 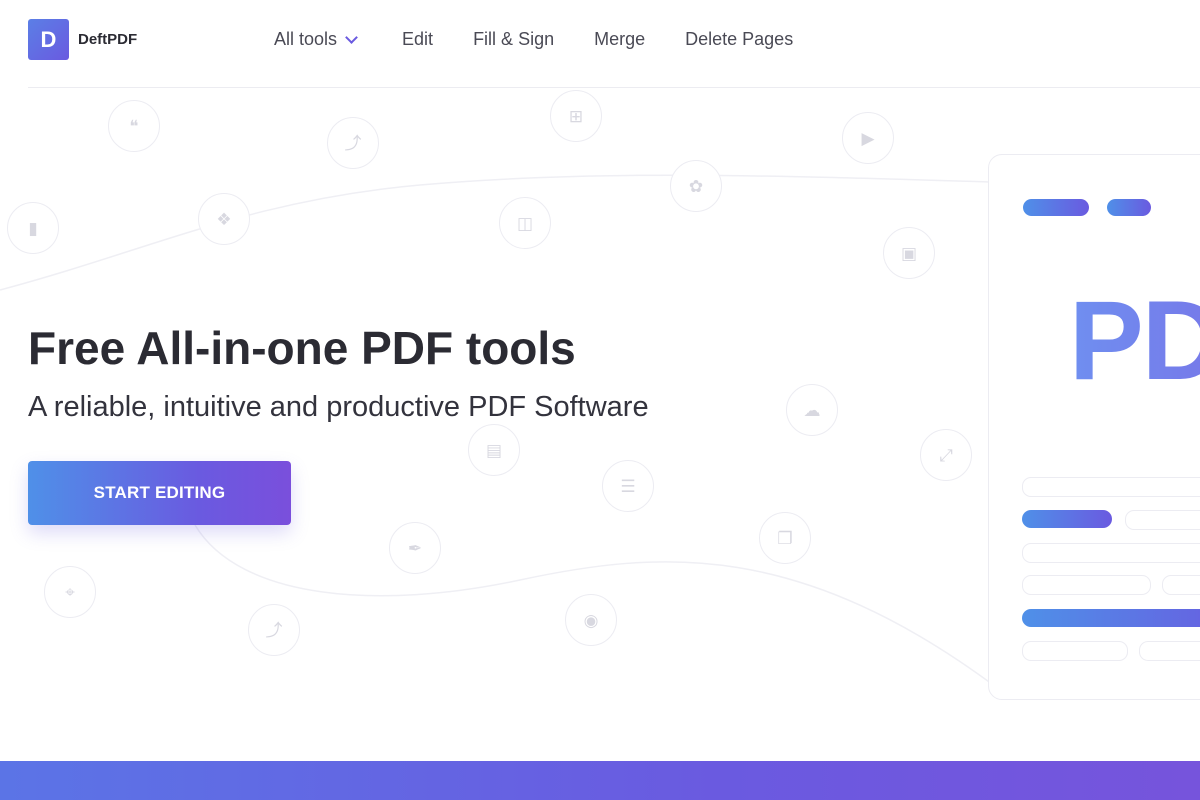 What do you see at coordinates (302, 348) in the screenshot?
I see `hero-title: Free All-in-one PDF tools` at bounding box center [302, 348].